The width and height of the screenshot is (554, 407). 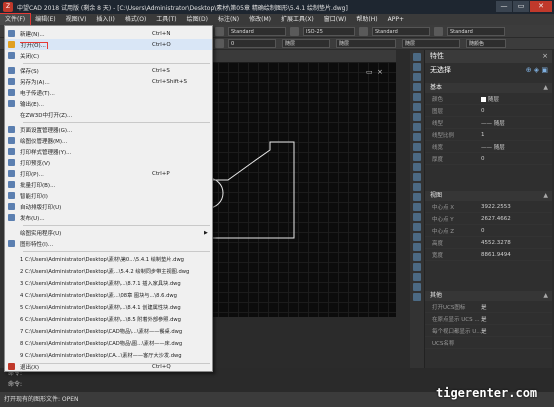 What do you see at coordinates (417, 137) in the screenshot?
I see `rotate-icon` at bounding box center [417, 137].